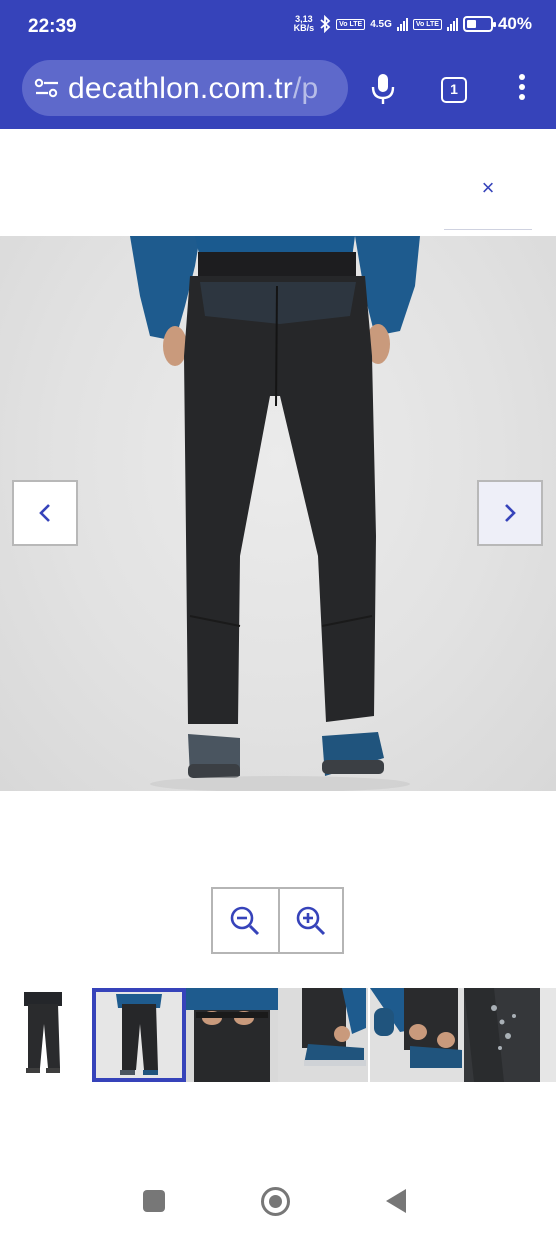 The width and height of the screenshot is (556, 1235). I want to click on home-circle-icon, so click(275, 1201).